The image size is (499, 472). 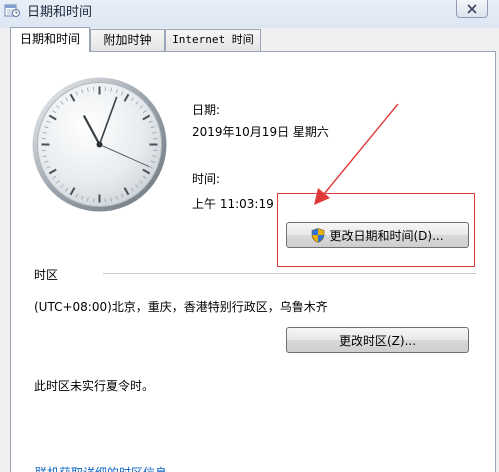 I want to click on dst-note: 此时区未实行夏令时。, so click(x=94, y=386).